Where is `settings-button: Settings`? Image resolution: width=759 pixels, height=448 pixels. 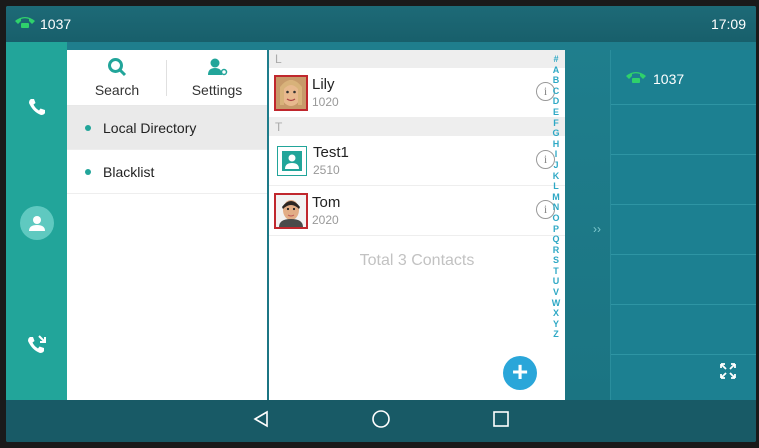 settings-button: Settings is located at coordinates (217, 77).